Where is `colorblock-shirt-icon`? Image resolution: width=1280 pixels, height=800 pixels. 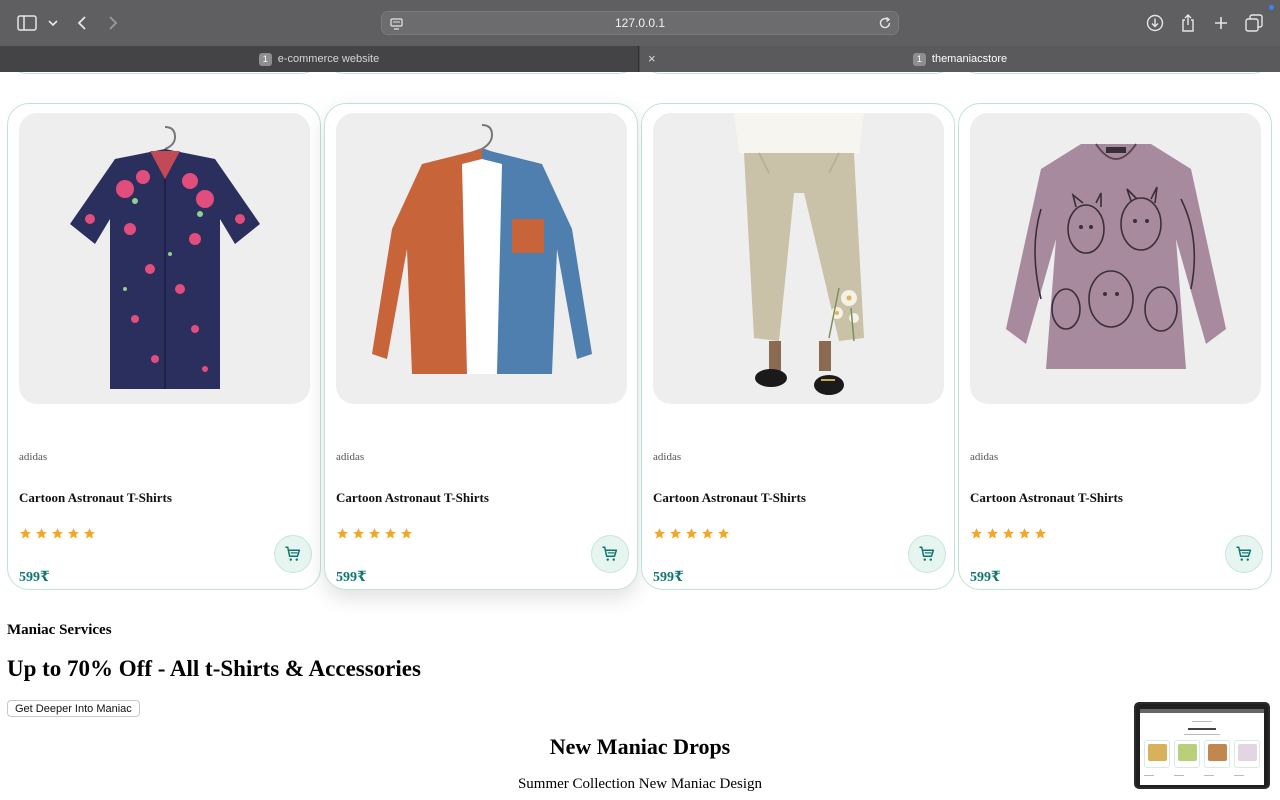 colorblock-shirt-icon is located at coordinates (481, 248).